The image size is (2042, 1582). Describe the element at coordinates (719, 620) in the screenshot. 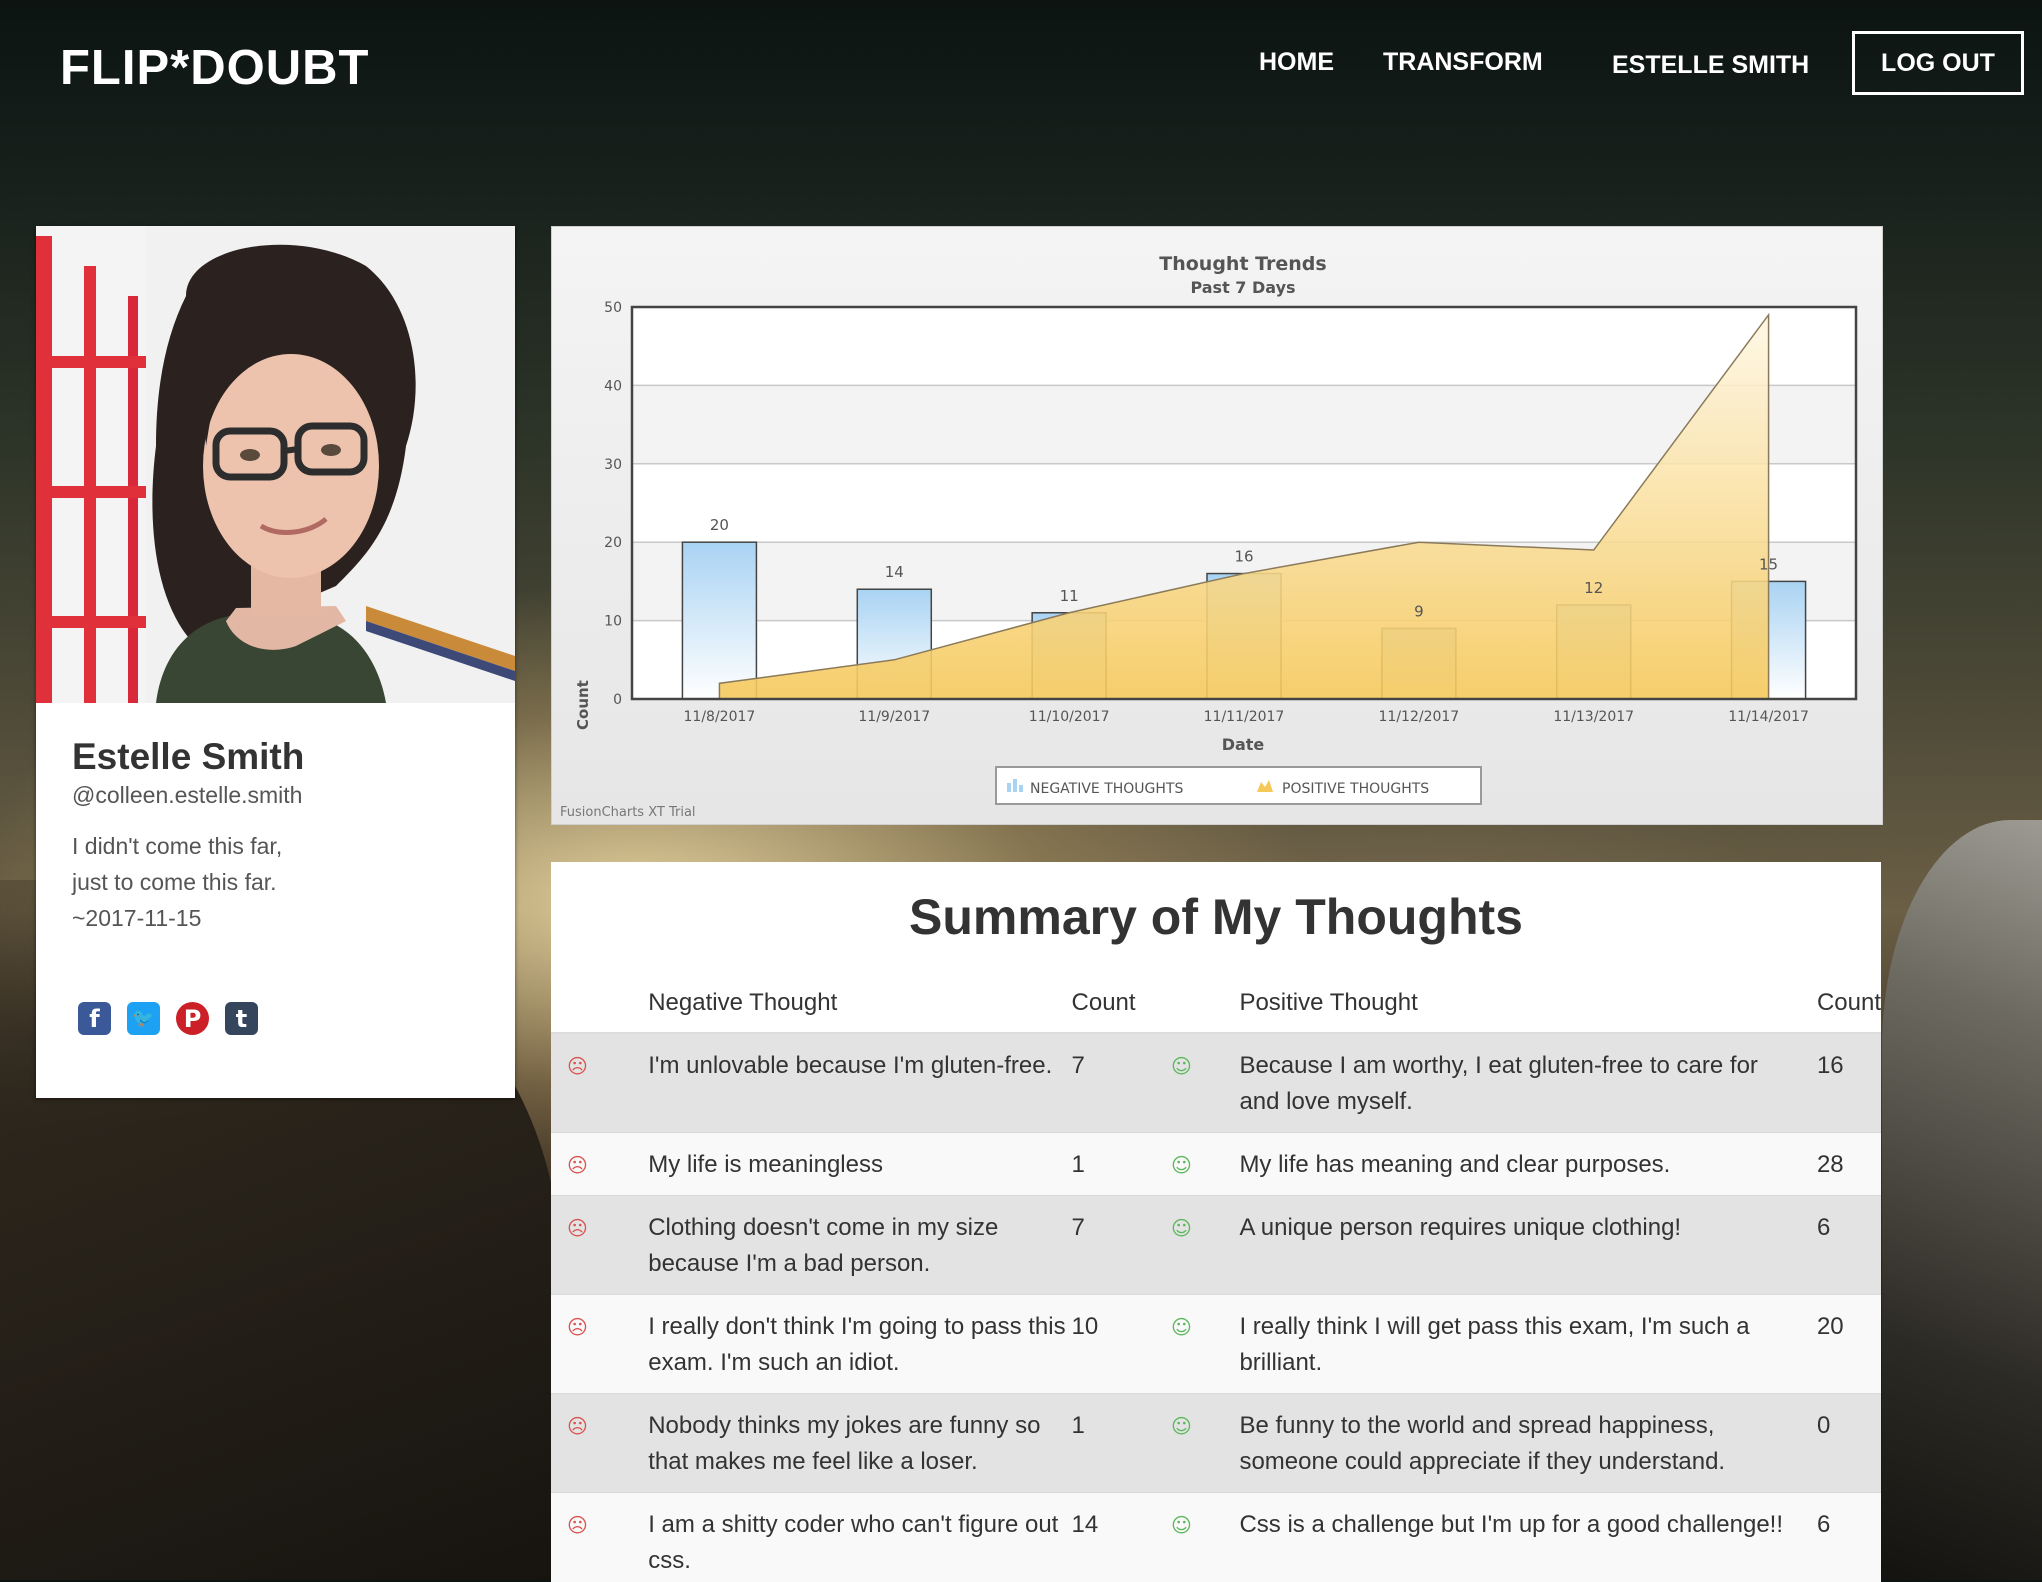

I see `bar-negative` at that location.